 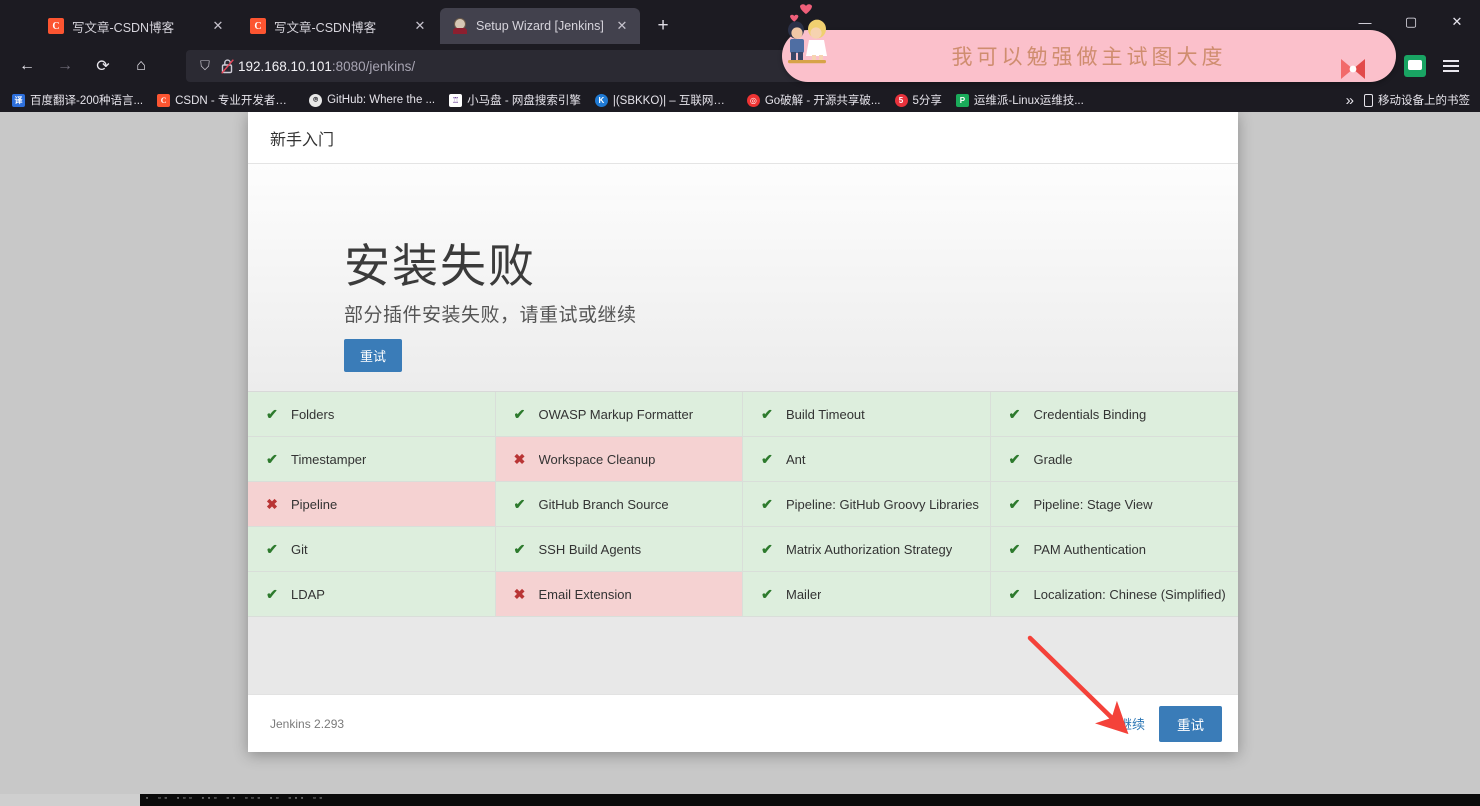 What do you see at coordinates (313, 414) in the screenshot?
I see `plugin-name: Folders` at bounding box center [313, 414].